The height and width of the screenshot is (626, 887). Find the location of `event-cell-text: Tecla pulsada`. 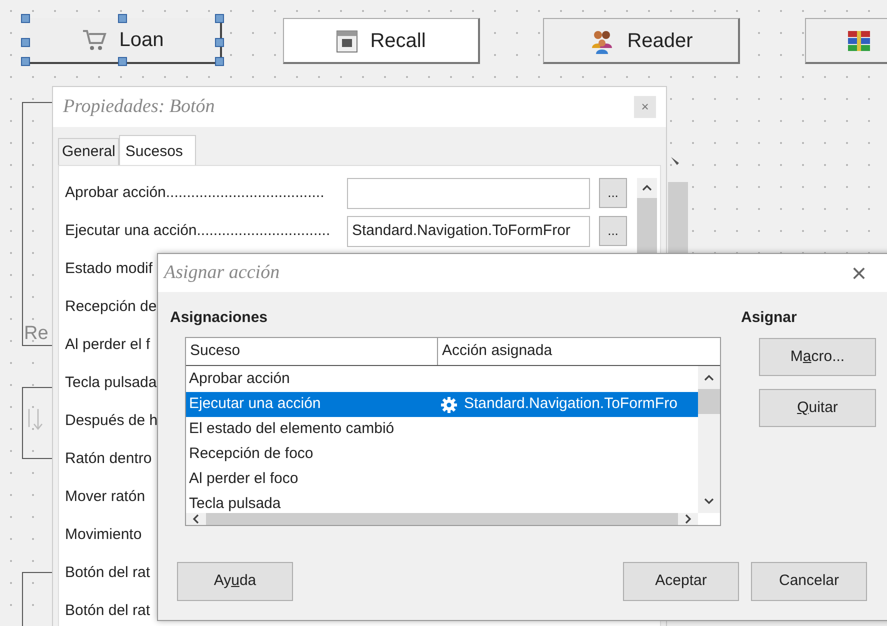

event-cell-text: Tecla pulsada is located at coordinates (235, 503).